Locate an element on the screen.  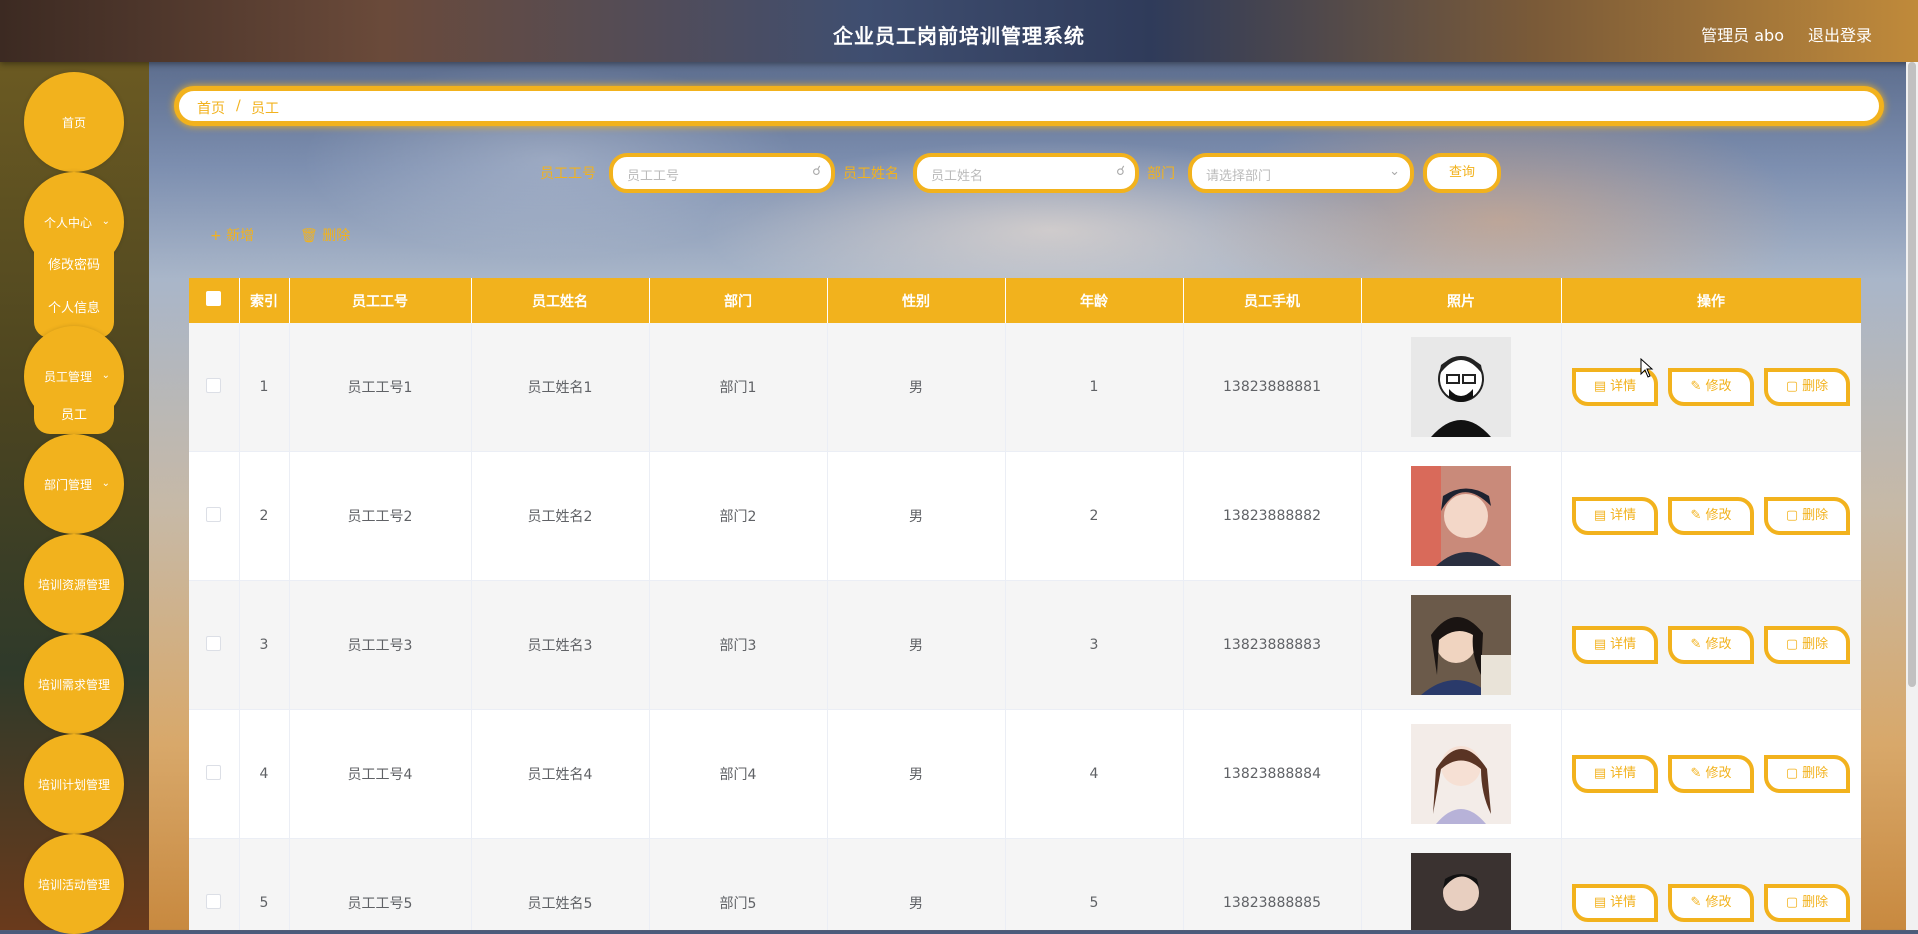
cell-age: 4 is located at coordinates (1094, 774).